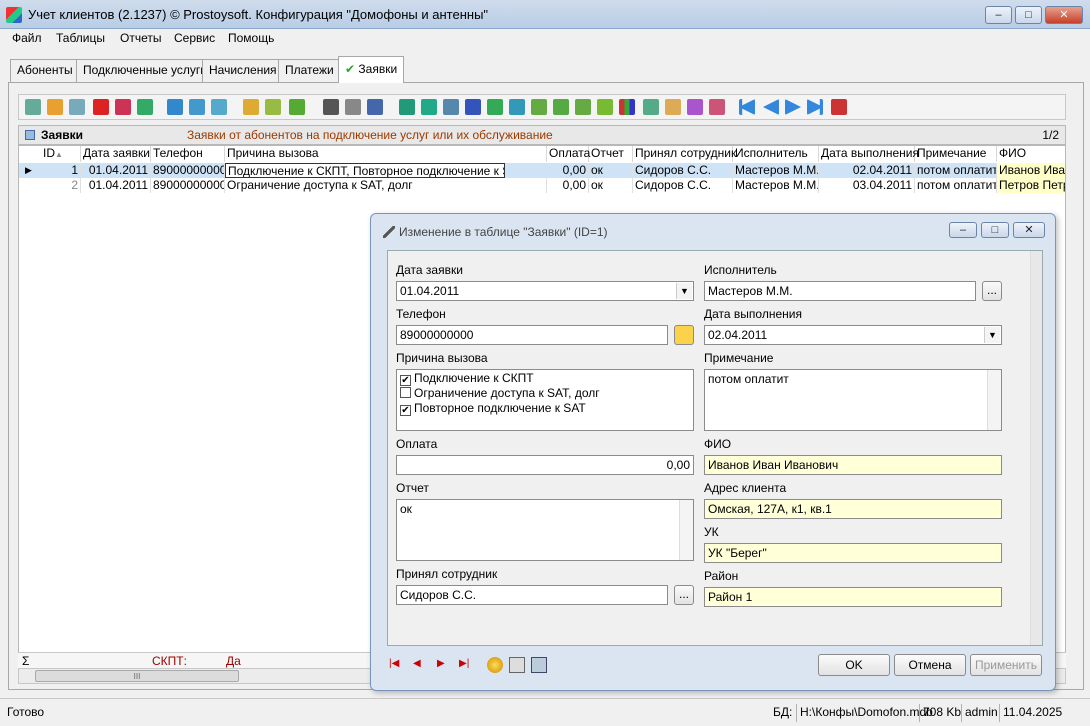 Image resolution: width=1090 pixels, height=726 pixels. I want to click on cancel-button: Отмена, so click(930, 665).